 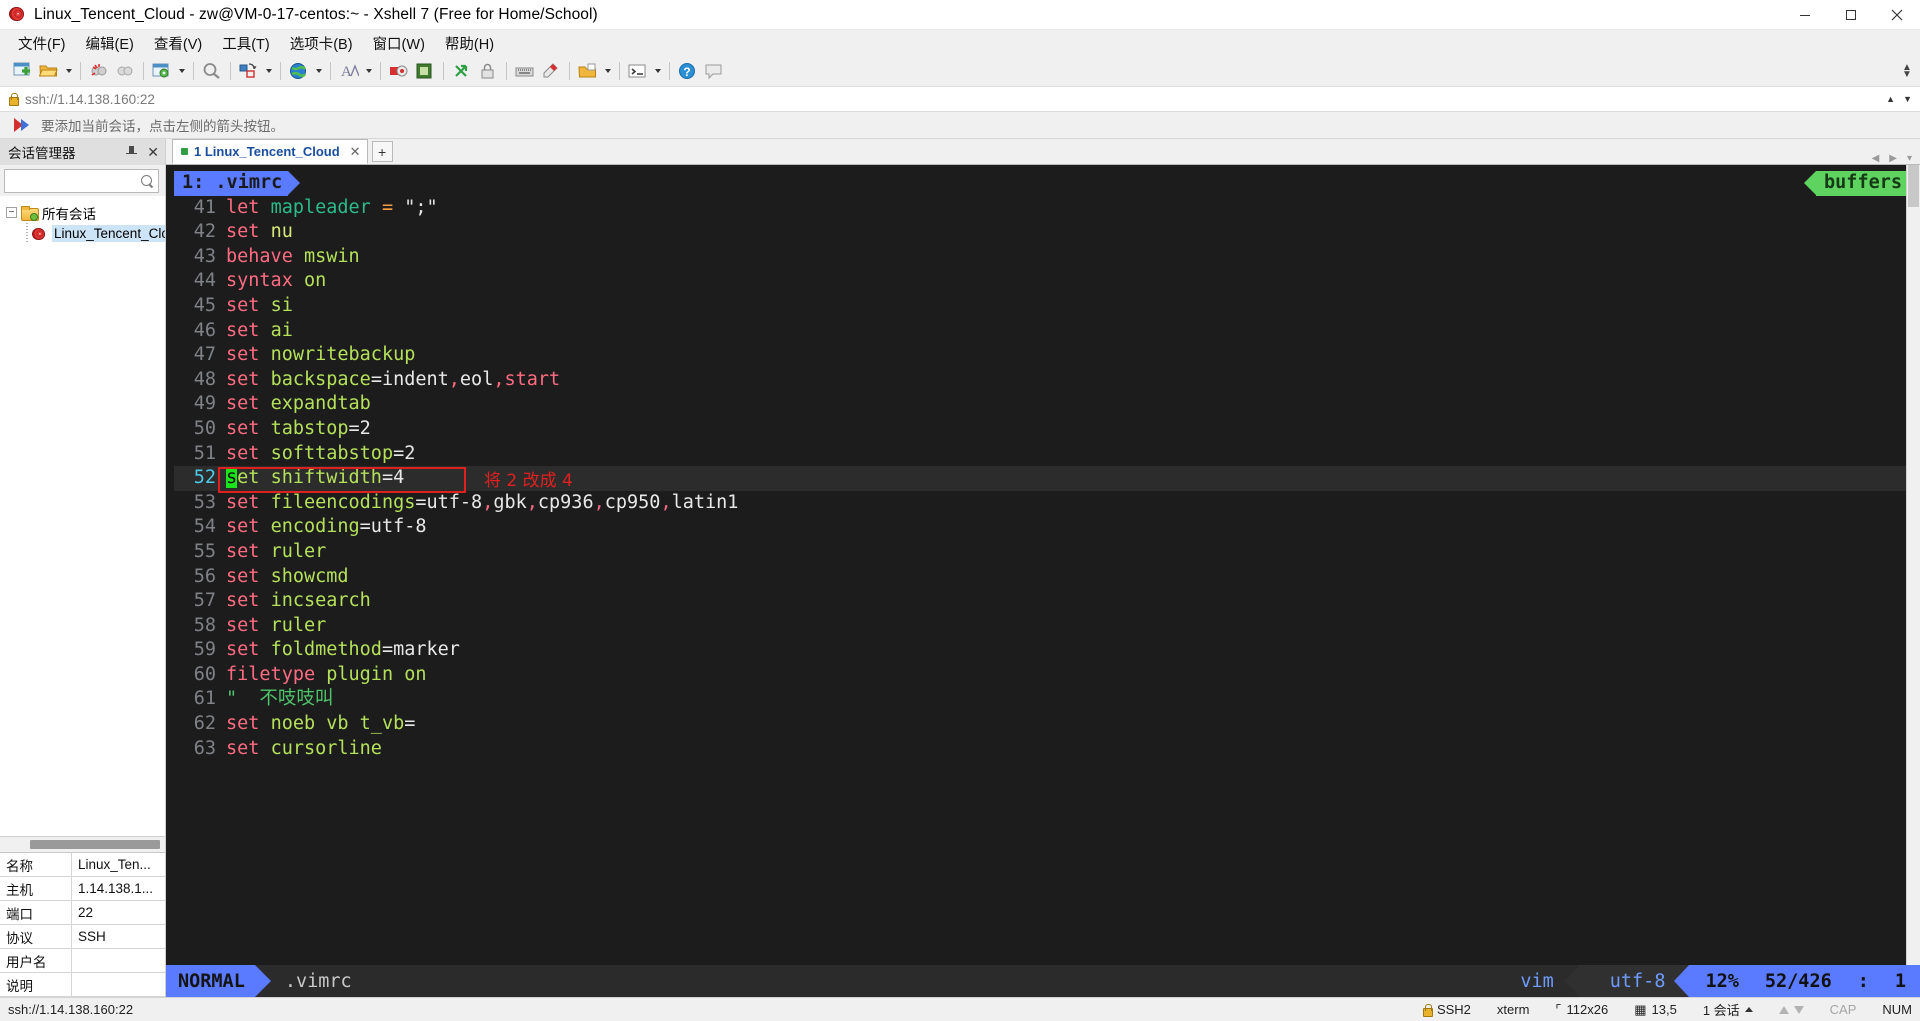 What do you see at coordinates (462, 71) in the screenshot?
I see `transfer-icon` at bounding box center [462, 71].